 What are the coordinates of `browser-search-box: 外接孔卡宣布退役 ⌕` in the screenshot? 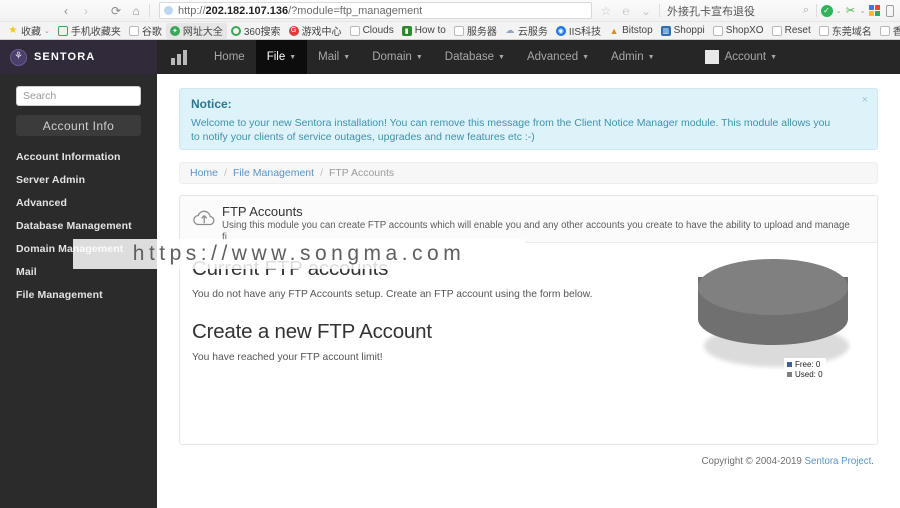 It's located at (738, 10).